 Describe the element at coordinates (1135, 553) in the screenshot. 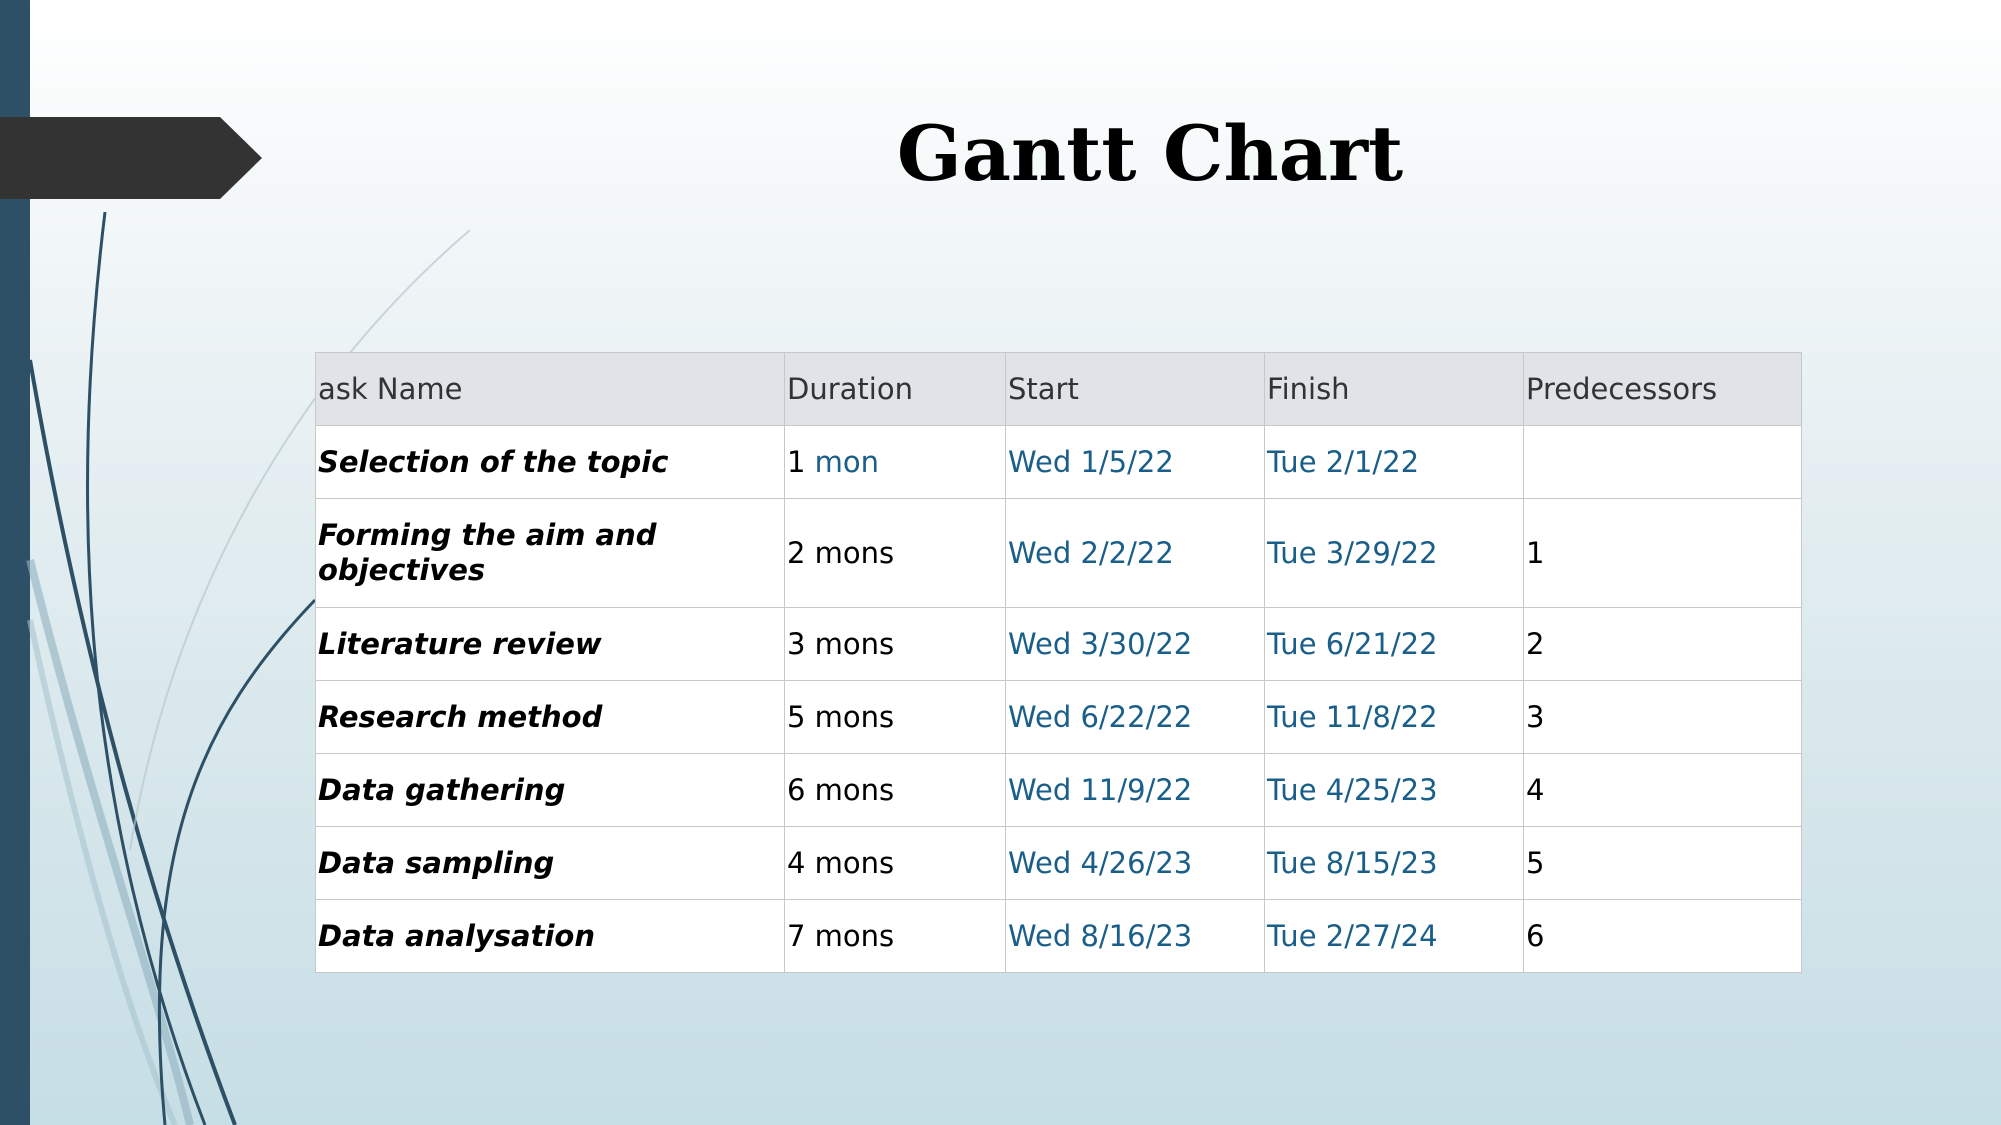

I see `start-cell: Wed 2/2/22` at that location.